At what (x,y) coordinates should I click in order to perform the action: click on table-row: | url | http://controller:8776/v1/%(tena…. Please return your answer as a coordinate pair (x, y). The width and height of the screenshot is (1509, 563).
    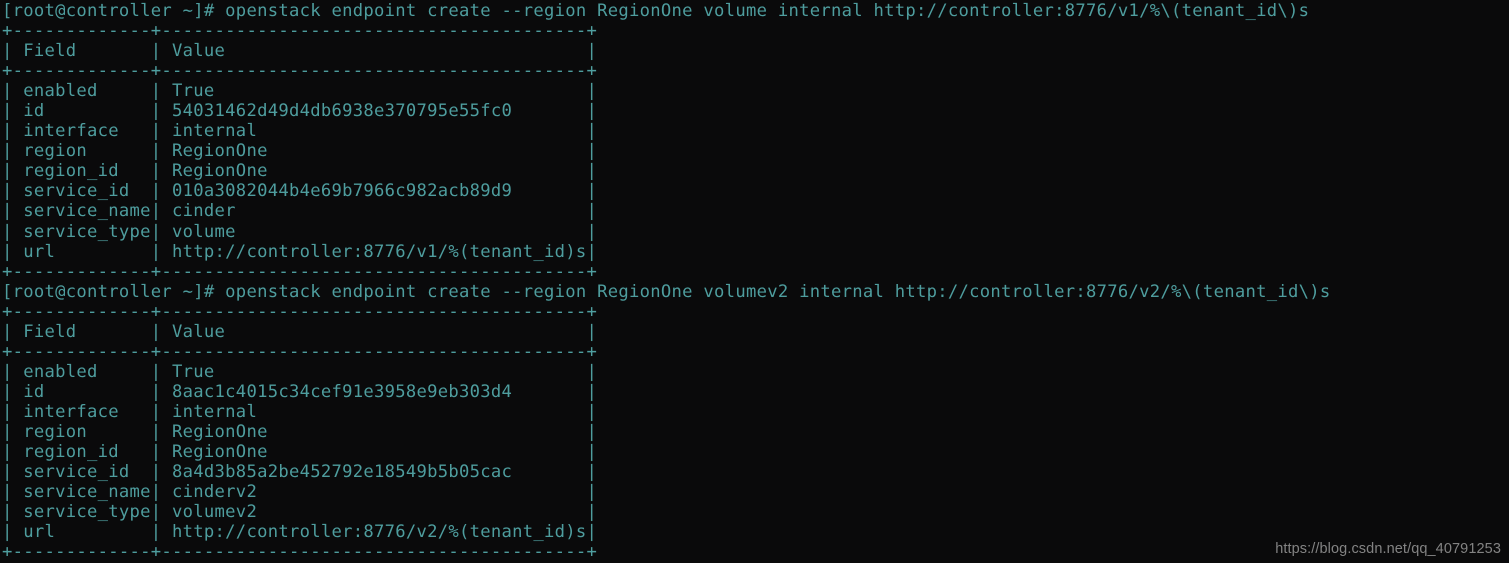
    Looking at the image, I should click on (300, 251).